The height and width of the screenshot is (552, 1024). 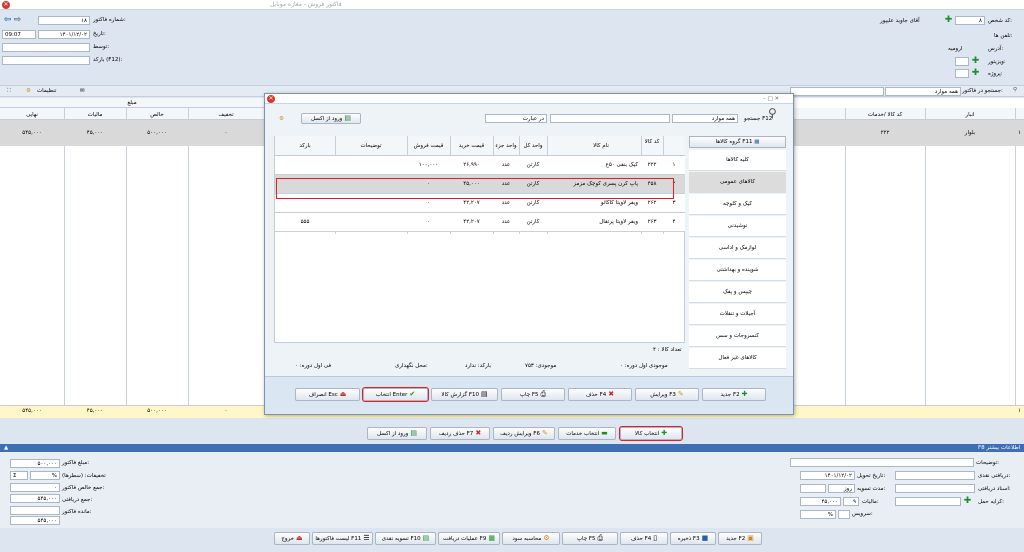 I want to click on collapse-icon: ▲, so click(x=6, y=448).